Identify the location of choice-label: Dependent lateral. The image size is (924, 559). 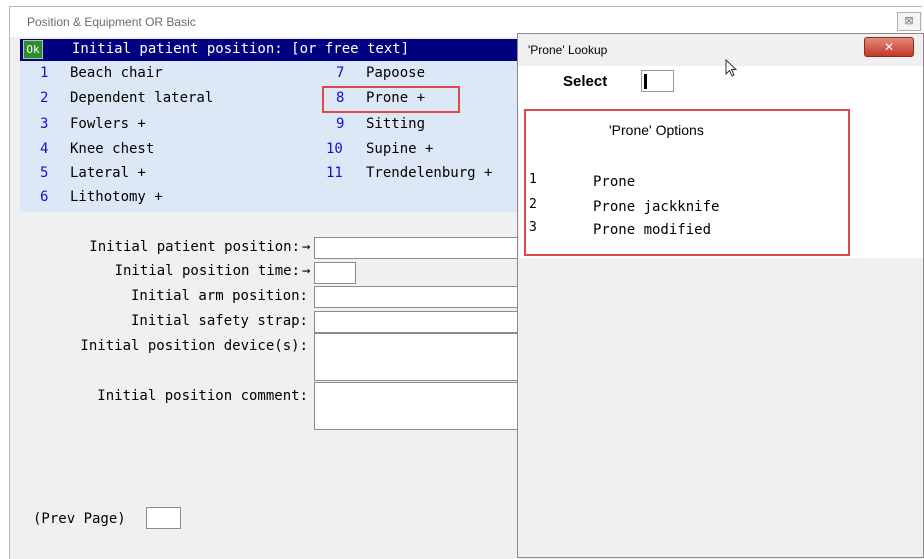
(142, 98).